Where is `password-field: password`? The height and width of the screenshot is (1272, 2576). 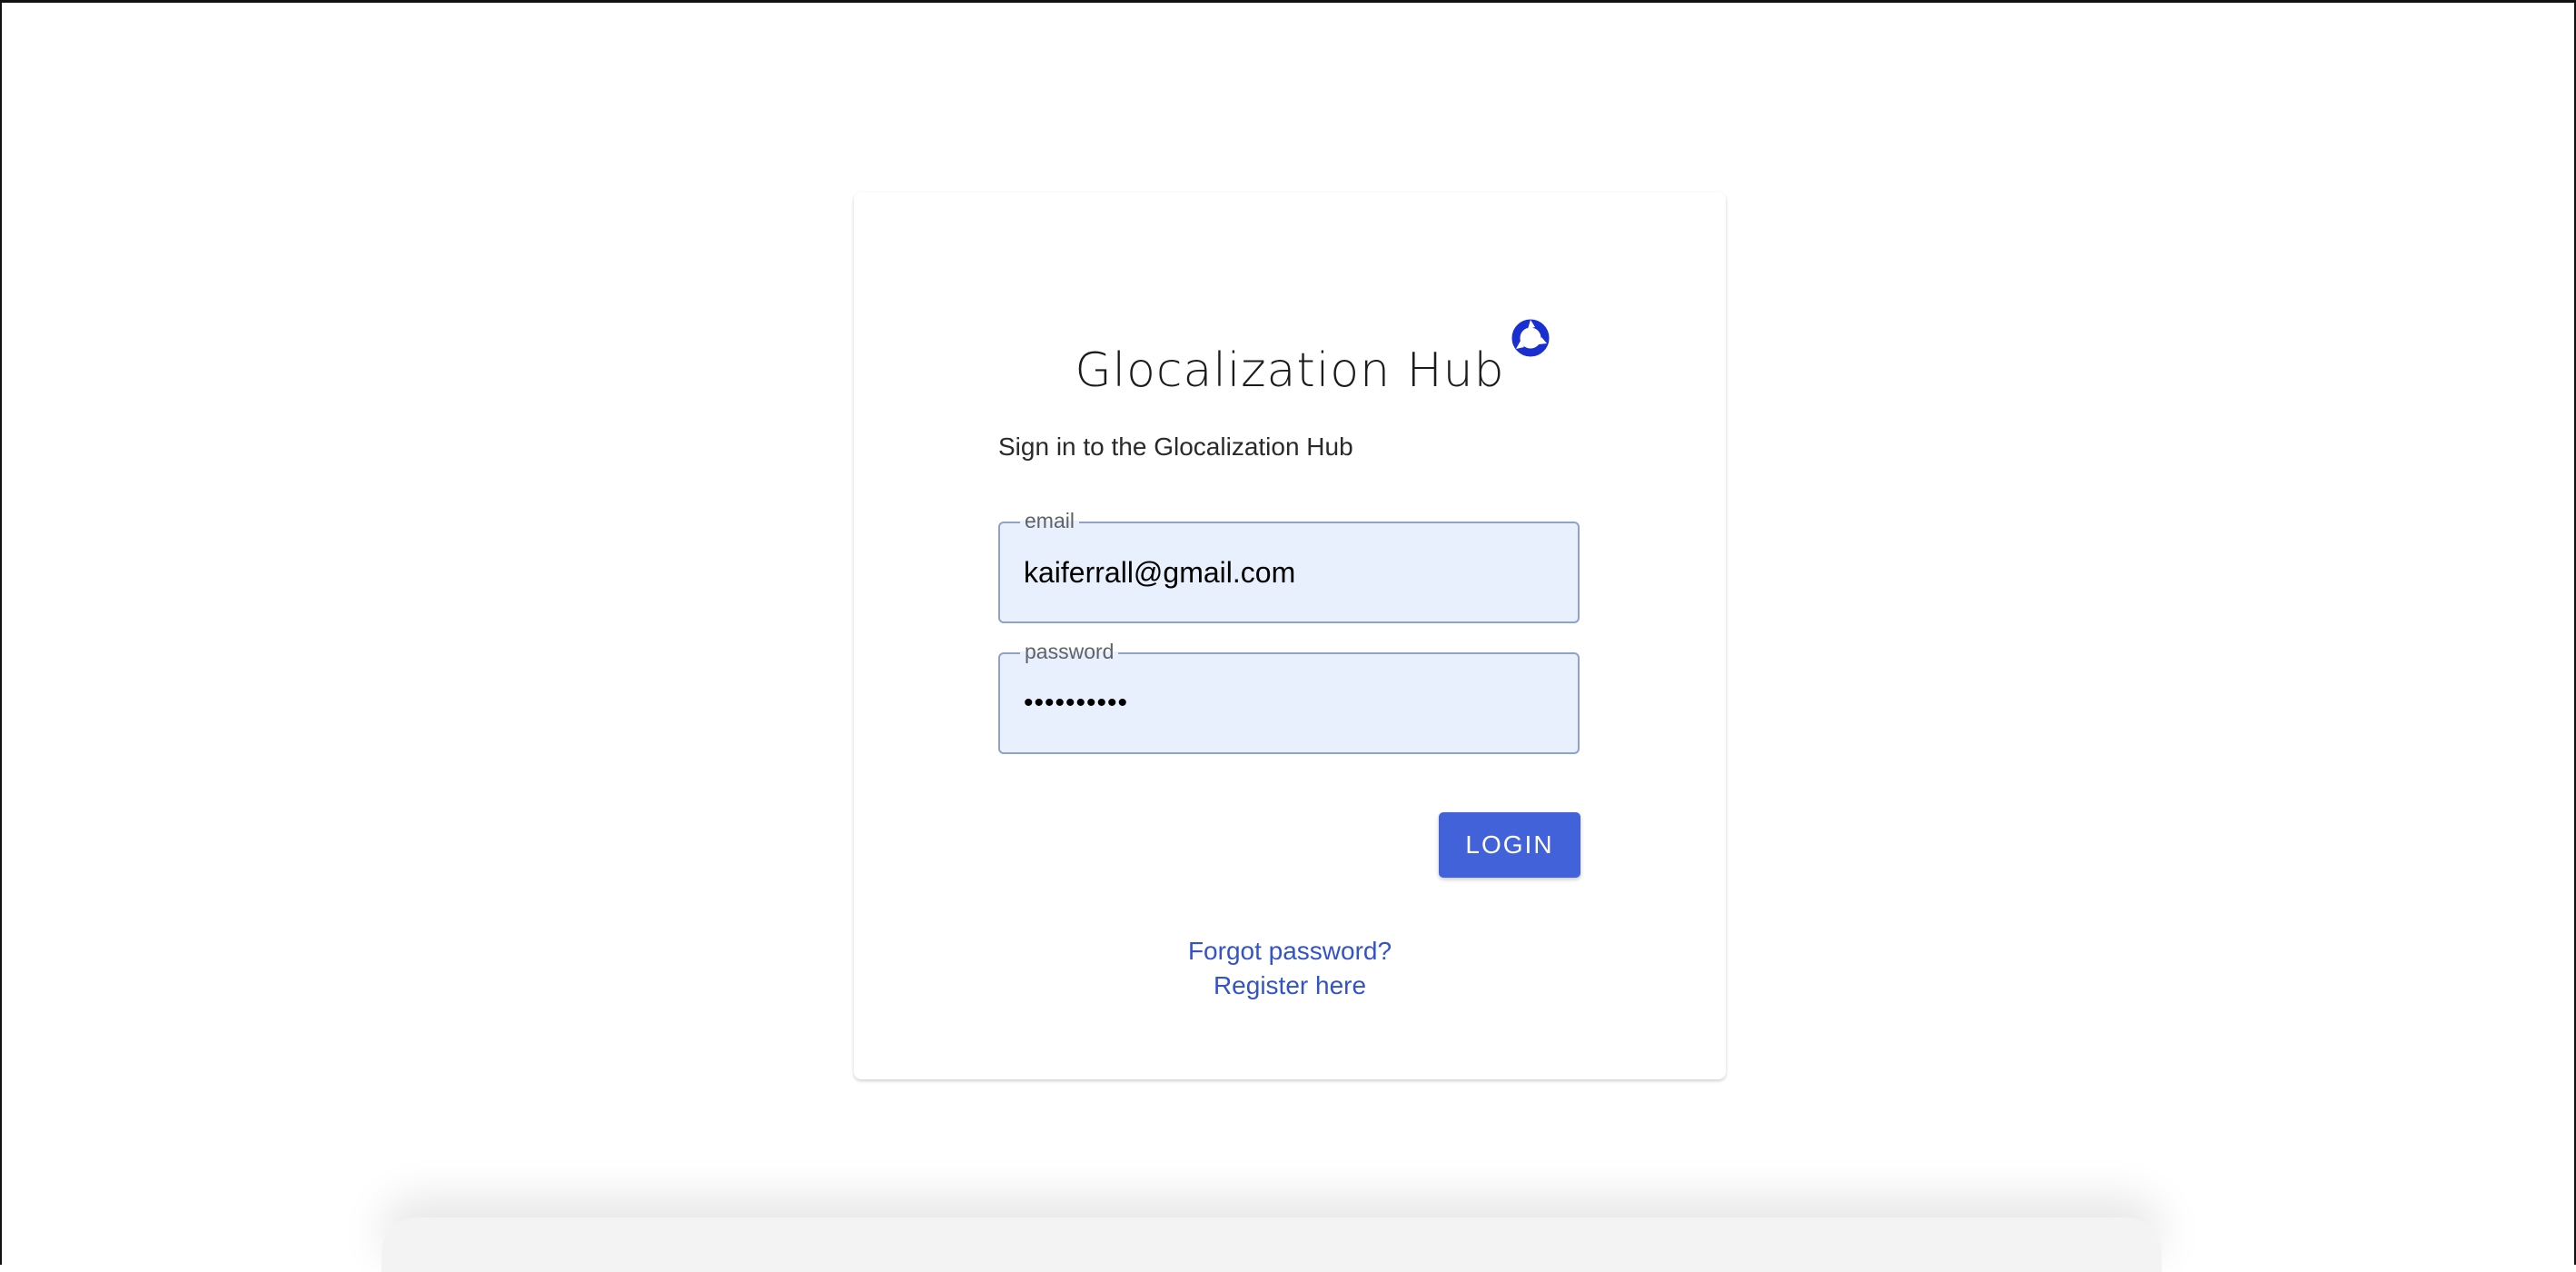
password-field: password is located at coordinates (1289, 697).